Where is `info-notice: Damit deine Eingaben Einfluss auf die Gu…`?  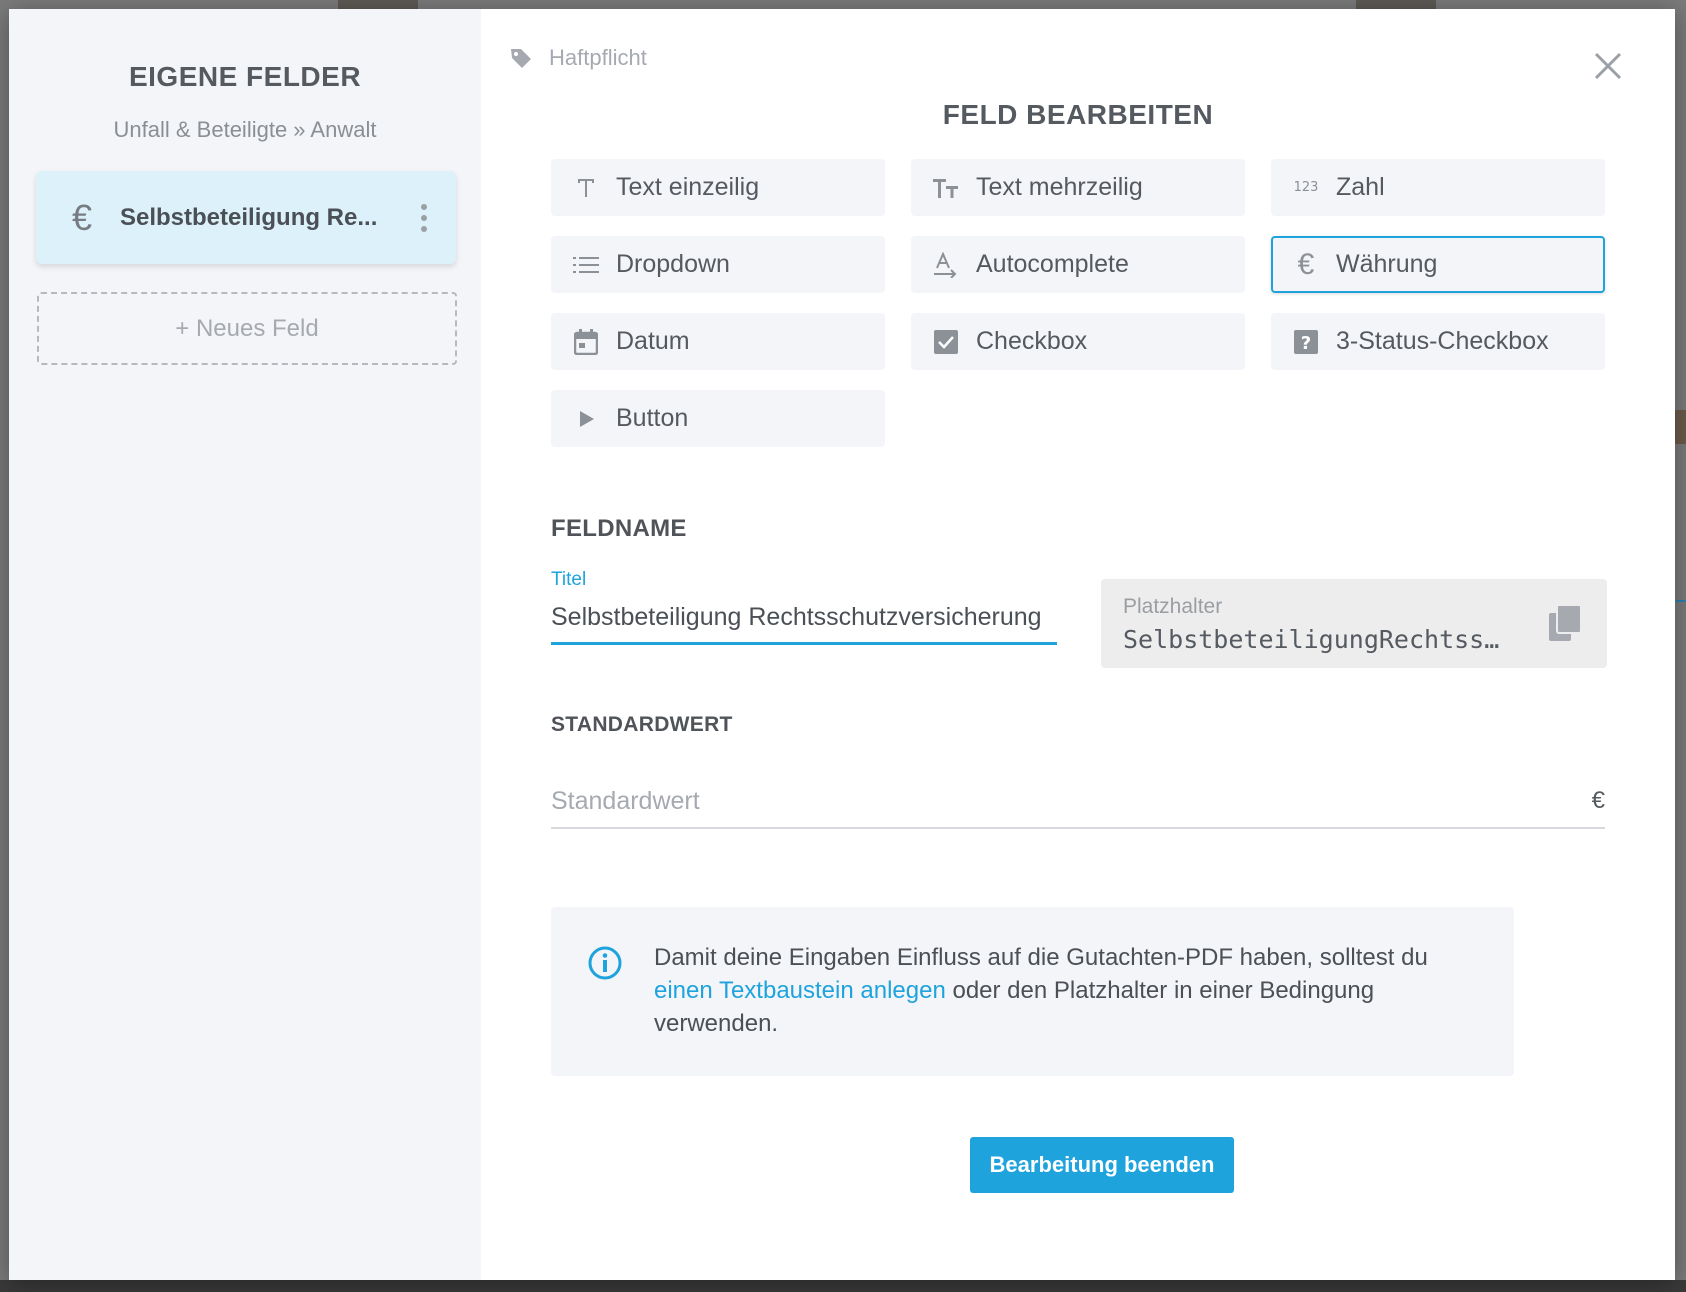
info-notice: Damit deine Eingaben Einfluss auf die Gu… is located at coordinates (1032, 991).